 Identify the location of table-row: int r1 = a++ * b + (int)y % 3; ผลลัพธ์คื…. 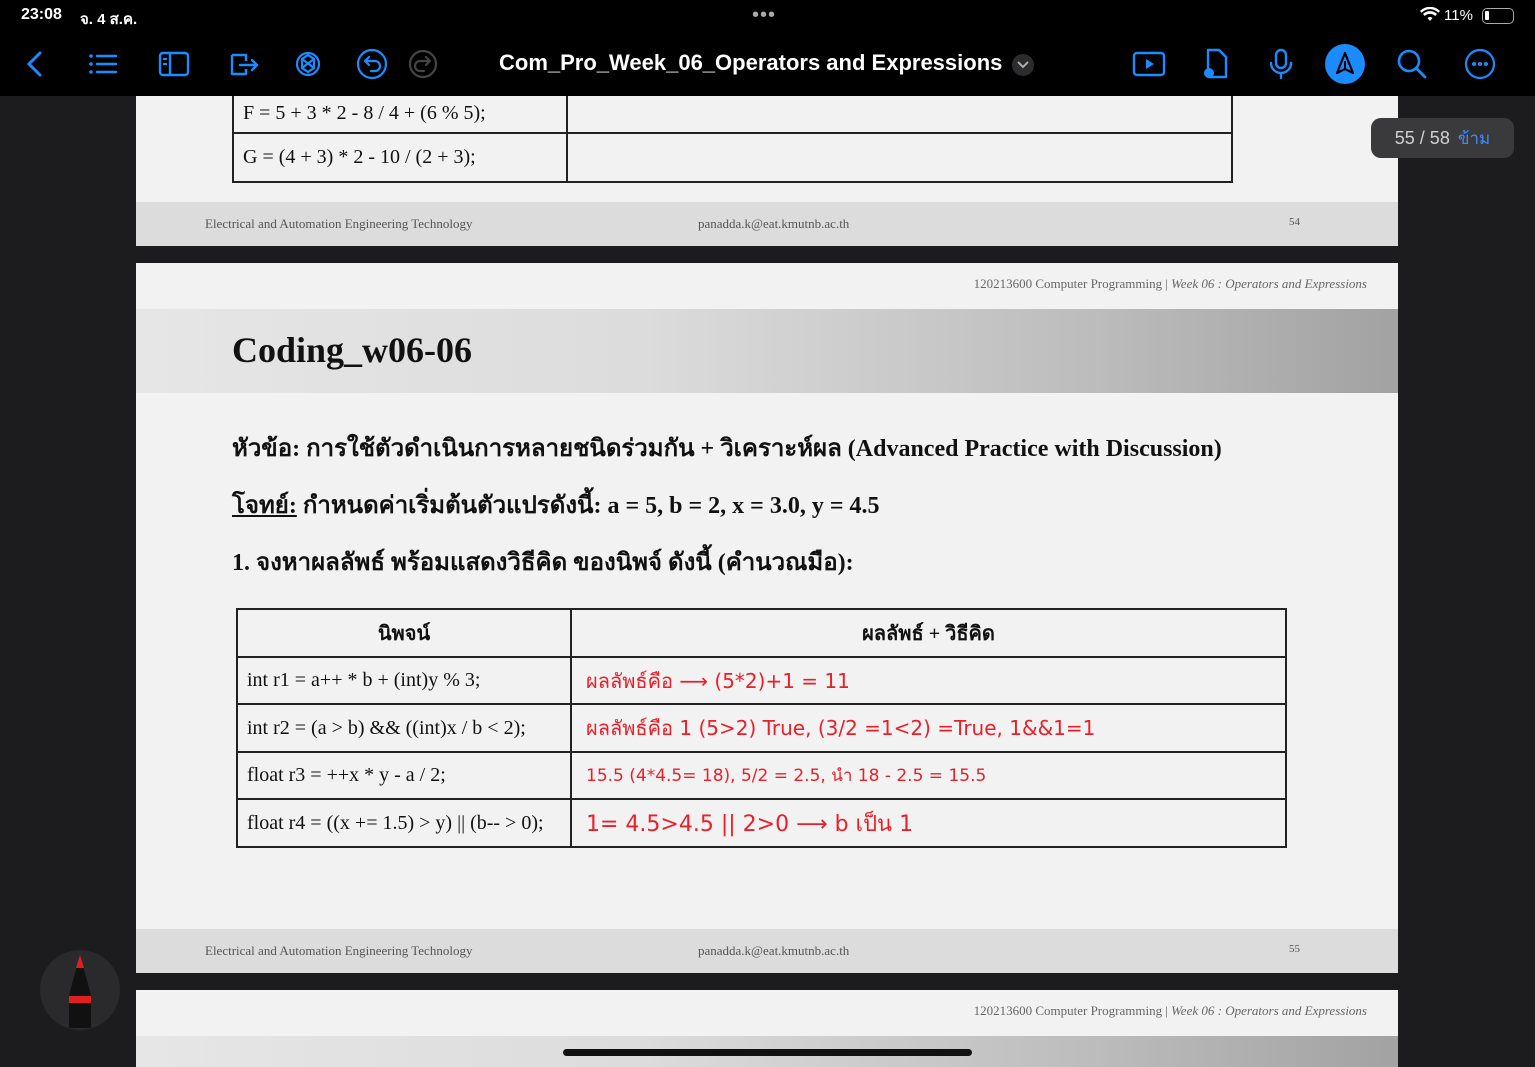
(761, 680).